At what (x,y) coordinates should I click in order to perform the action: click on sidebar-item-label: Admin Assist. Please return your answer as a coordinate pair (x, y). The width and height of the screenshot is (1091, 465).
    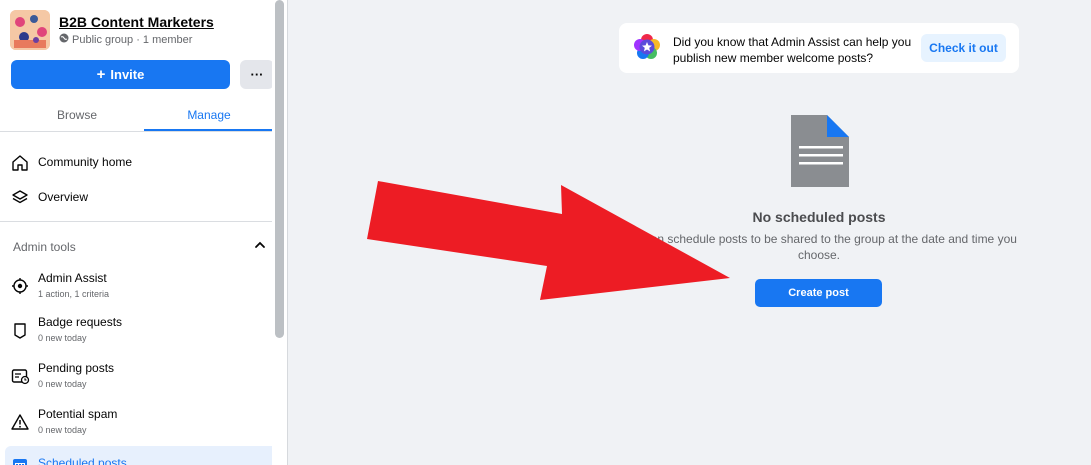
    Looking at the image, I should click on (72, 278).